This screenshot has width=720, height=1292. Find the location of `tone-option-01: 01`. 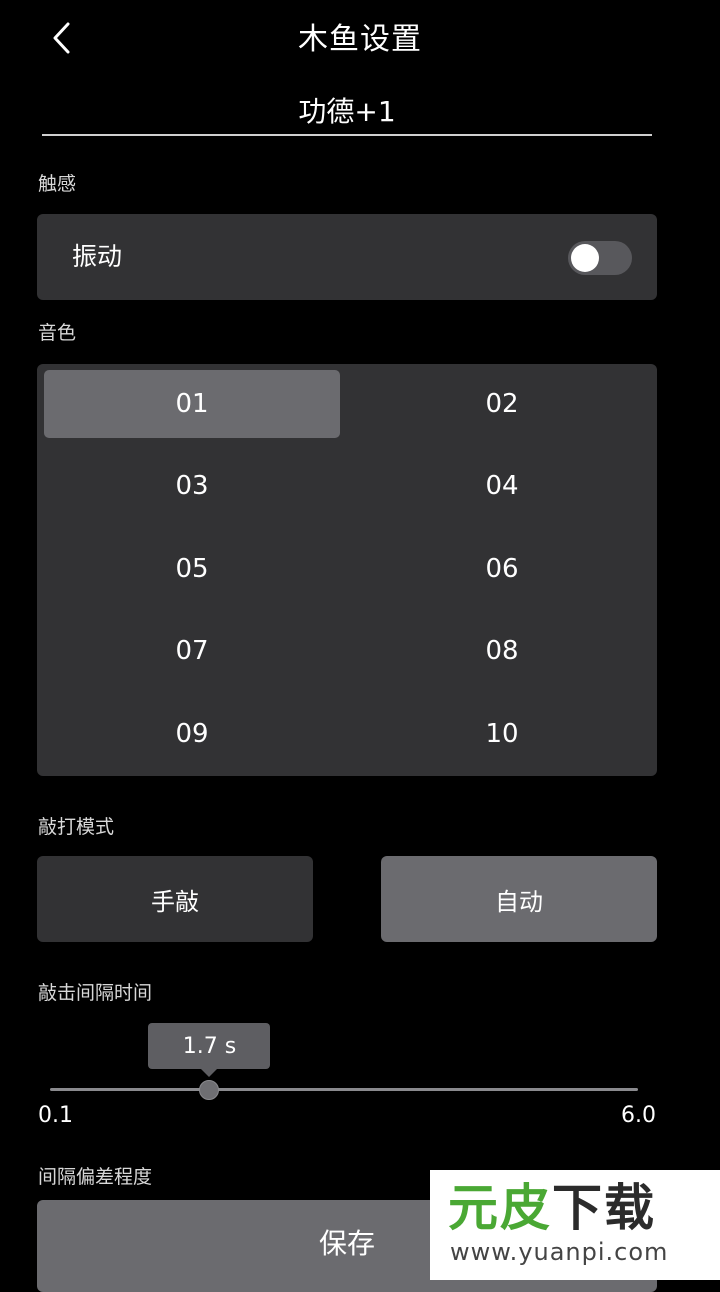

tone-option-01: 01 is located at coordinates (192, 404).